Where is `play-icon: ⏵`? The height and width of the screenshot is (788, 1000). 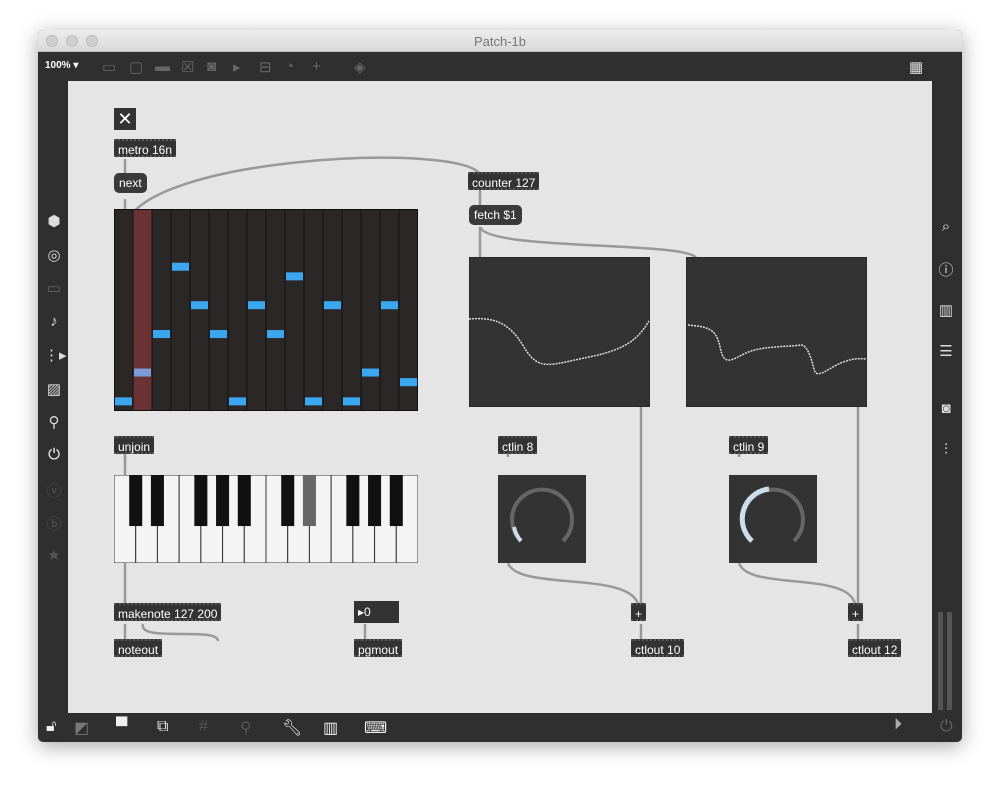 play-icon: ⏵ is located at coordinates (898, 725).